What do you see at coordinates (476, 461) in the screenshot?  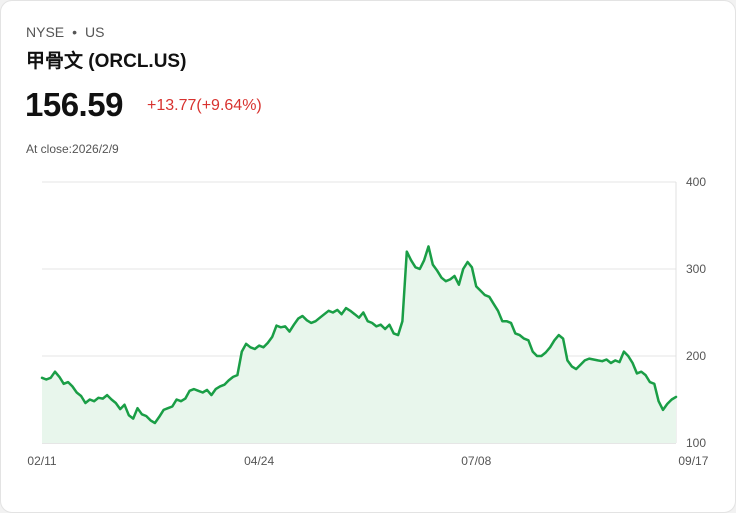 I see `x-tick-label: 07/08` at bounding box center [476, 461].